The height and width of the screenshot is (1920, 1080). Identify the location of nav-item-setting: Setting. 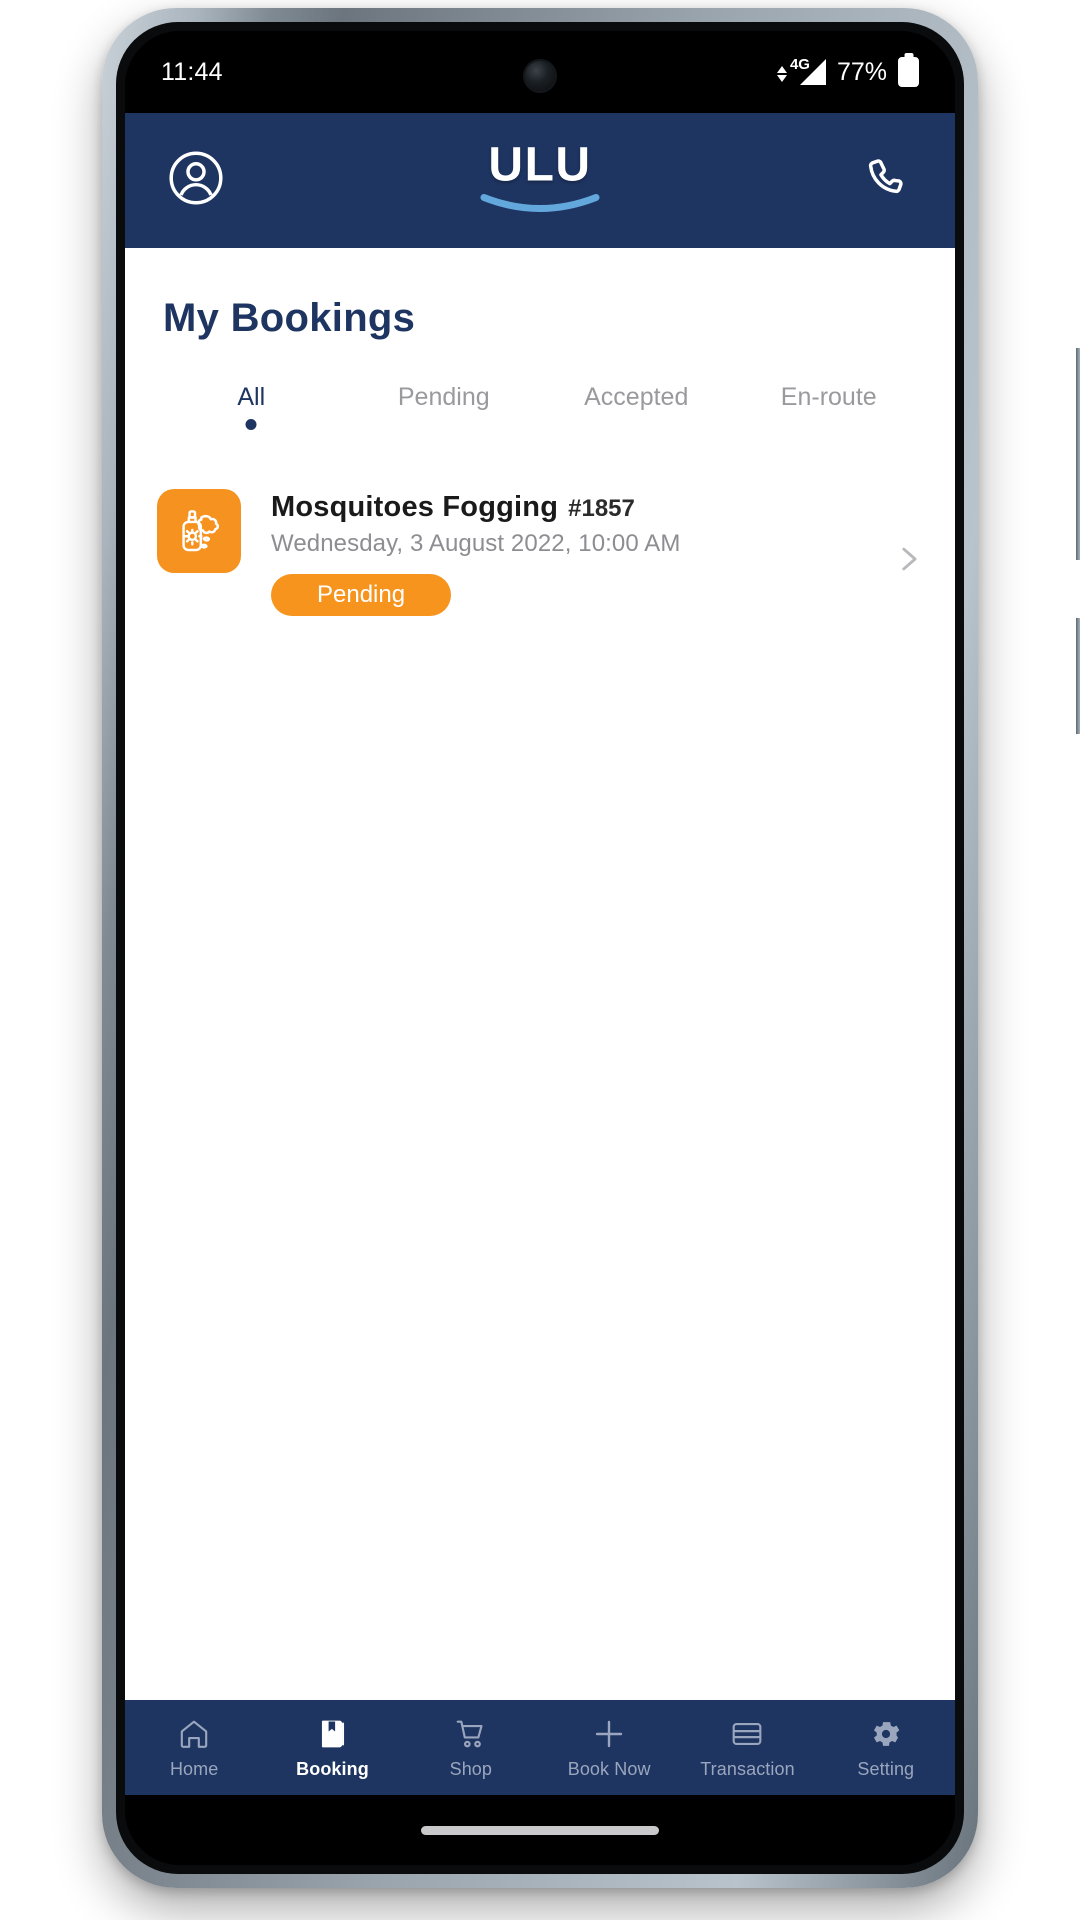
(886, 1748).